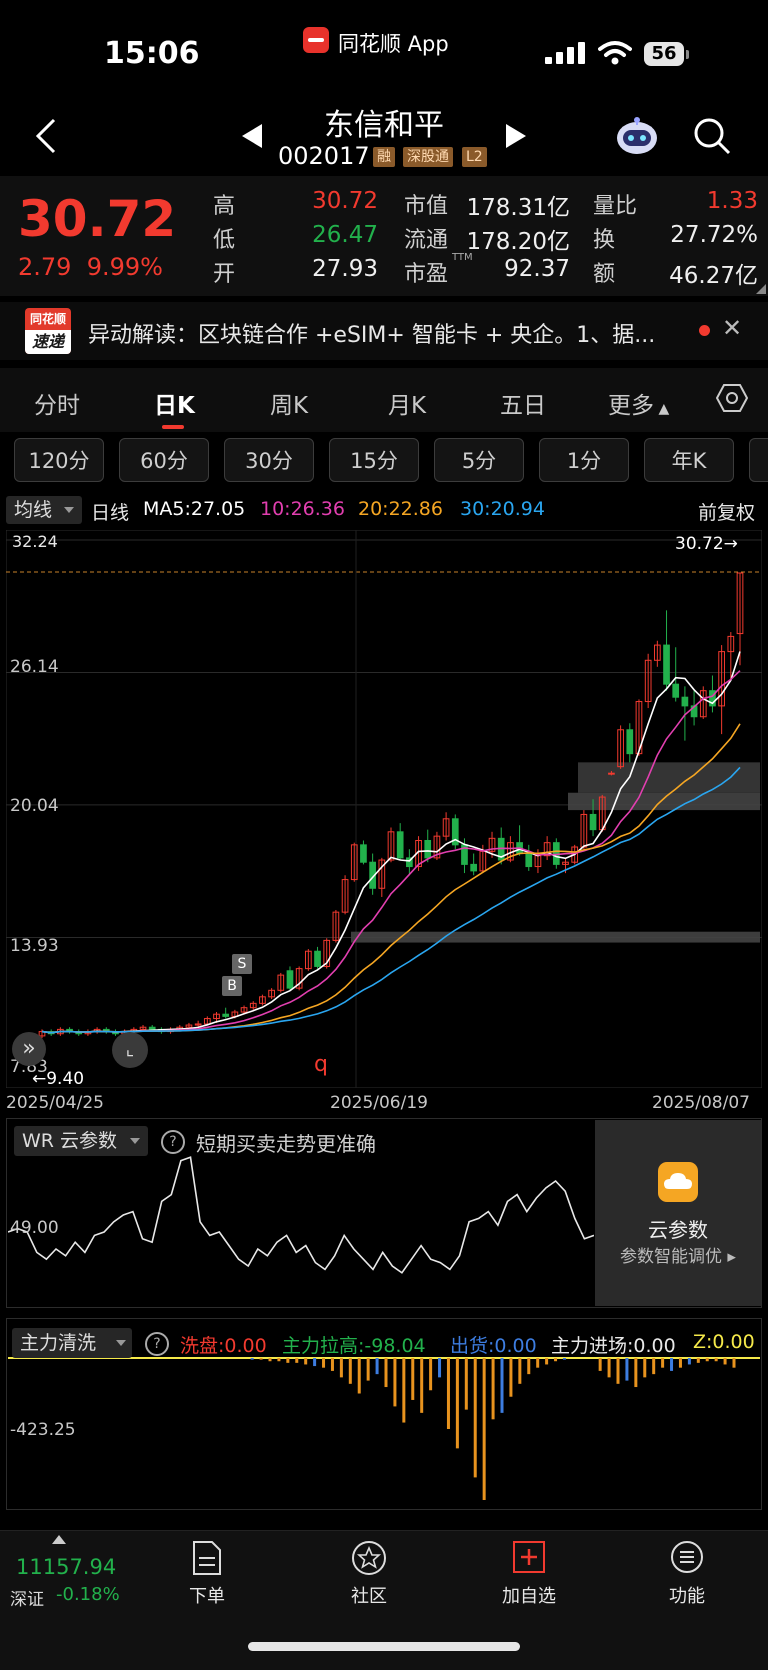 The width and height of the screenshot is (768, 1670). Describe the element at coordinates (689, 460) in the screenshot. I see `btn-year-k: 年K` at that location.